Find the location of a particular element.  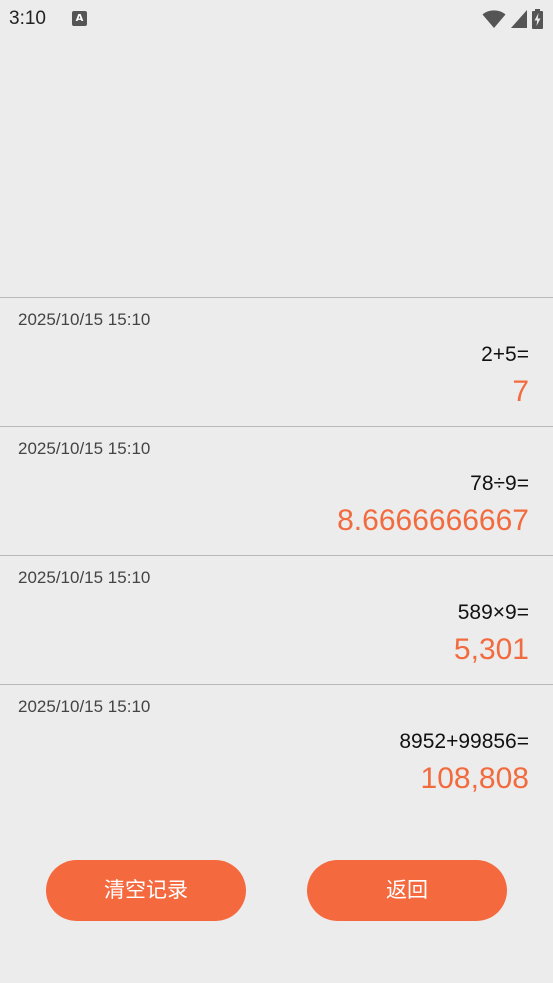

status-icons is located at coordinates (512, 19).